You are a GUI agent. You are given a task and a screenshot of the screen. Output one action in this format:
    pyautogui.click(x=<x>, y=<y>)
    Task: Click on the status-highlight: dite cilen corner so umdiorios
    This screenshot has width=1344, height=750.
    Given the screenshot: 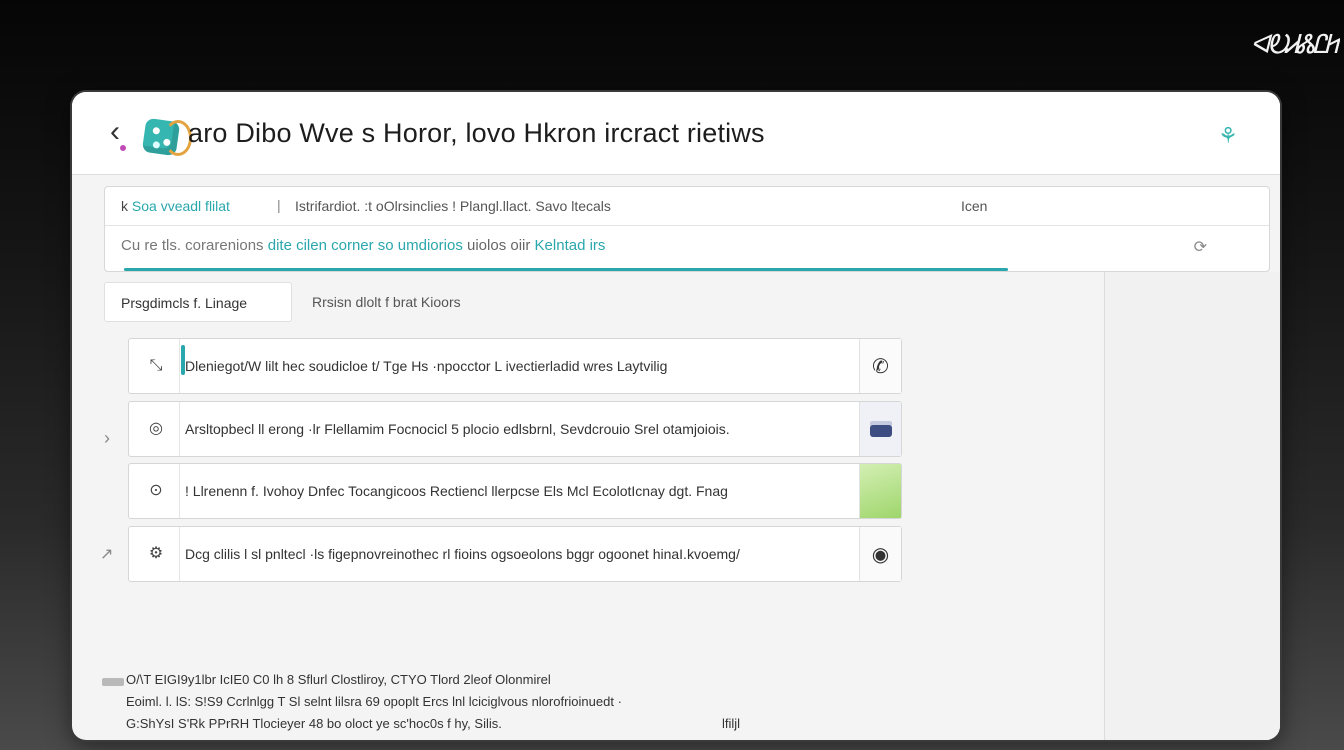 What is the action you would take?
    pyautogui.click(x=365, y=245)
    